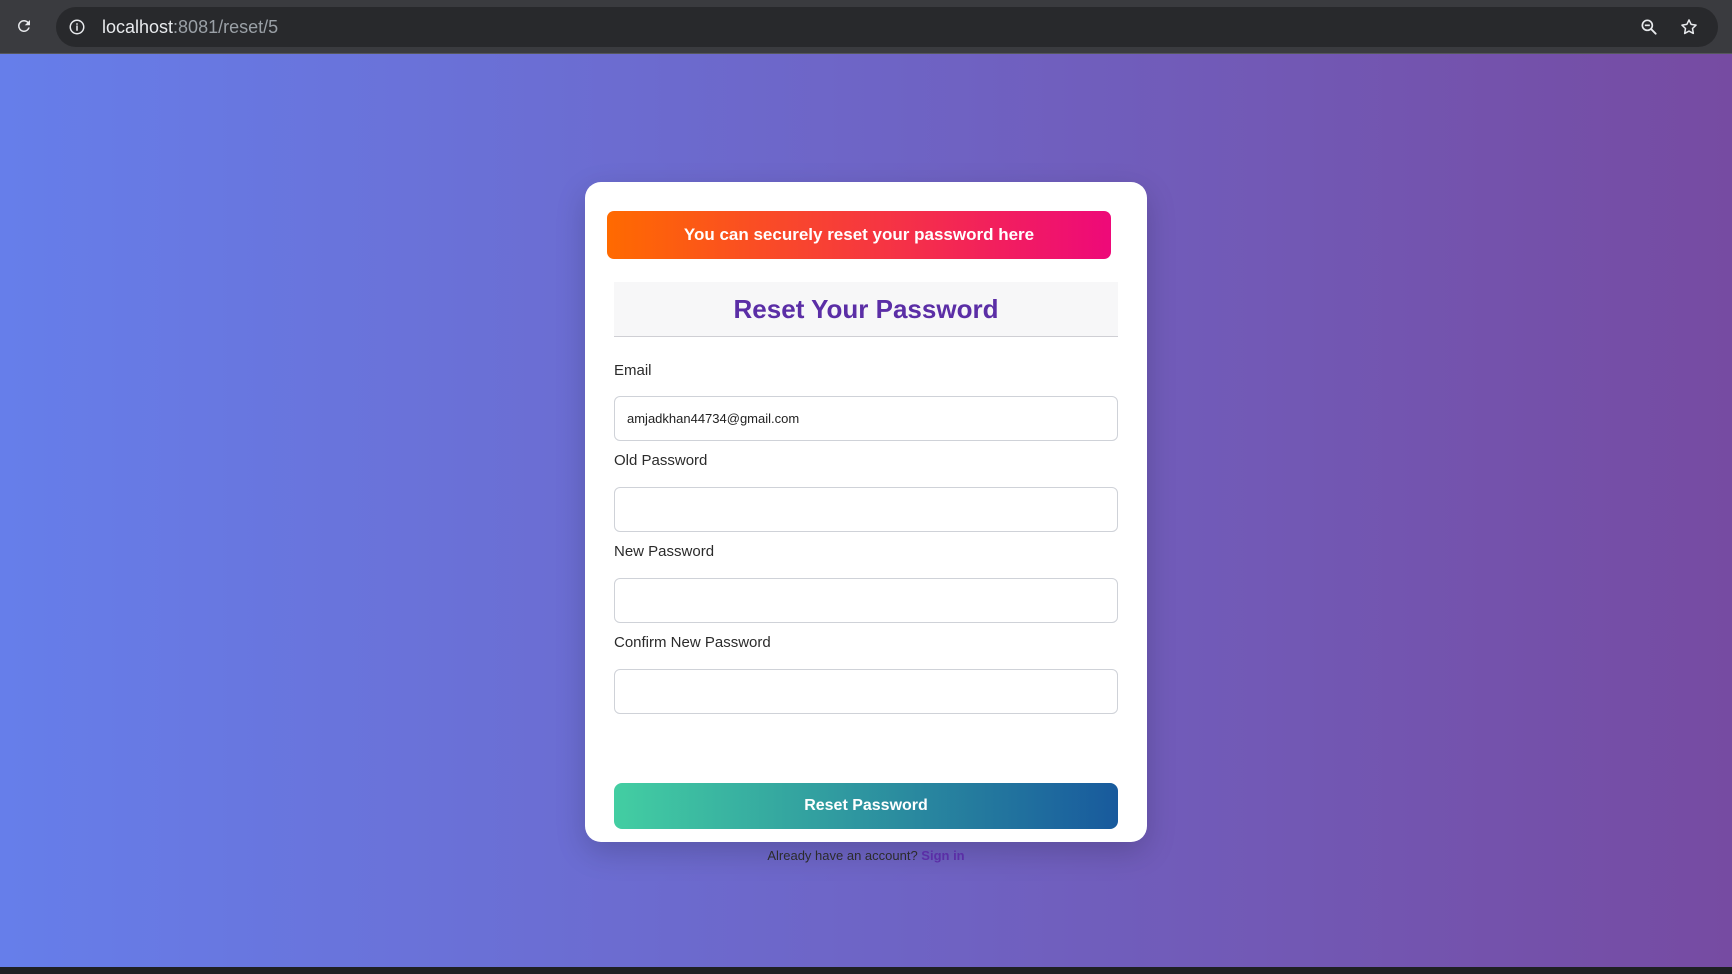  What do you see at coordinates (1649, 27) in the screenshot?
I see `zoom-icon` at bounding box center [1649, 27].